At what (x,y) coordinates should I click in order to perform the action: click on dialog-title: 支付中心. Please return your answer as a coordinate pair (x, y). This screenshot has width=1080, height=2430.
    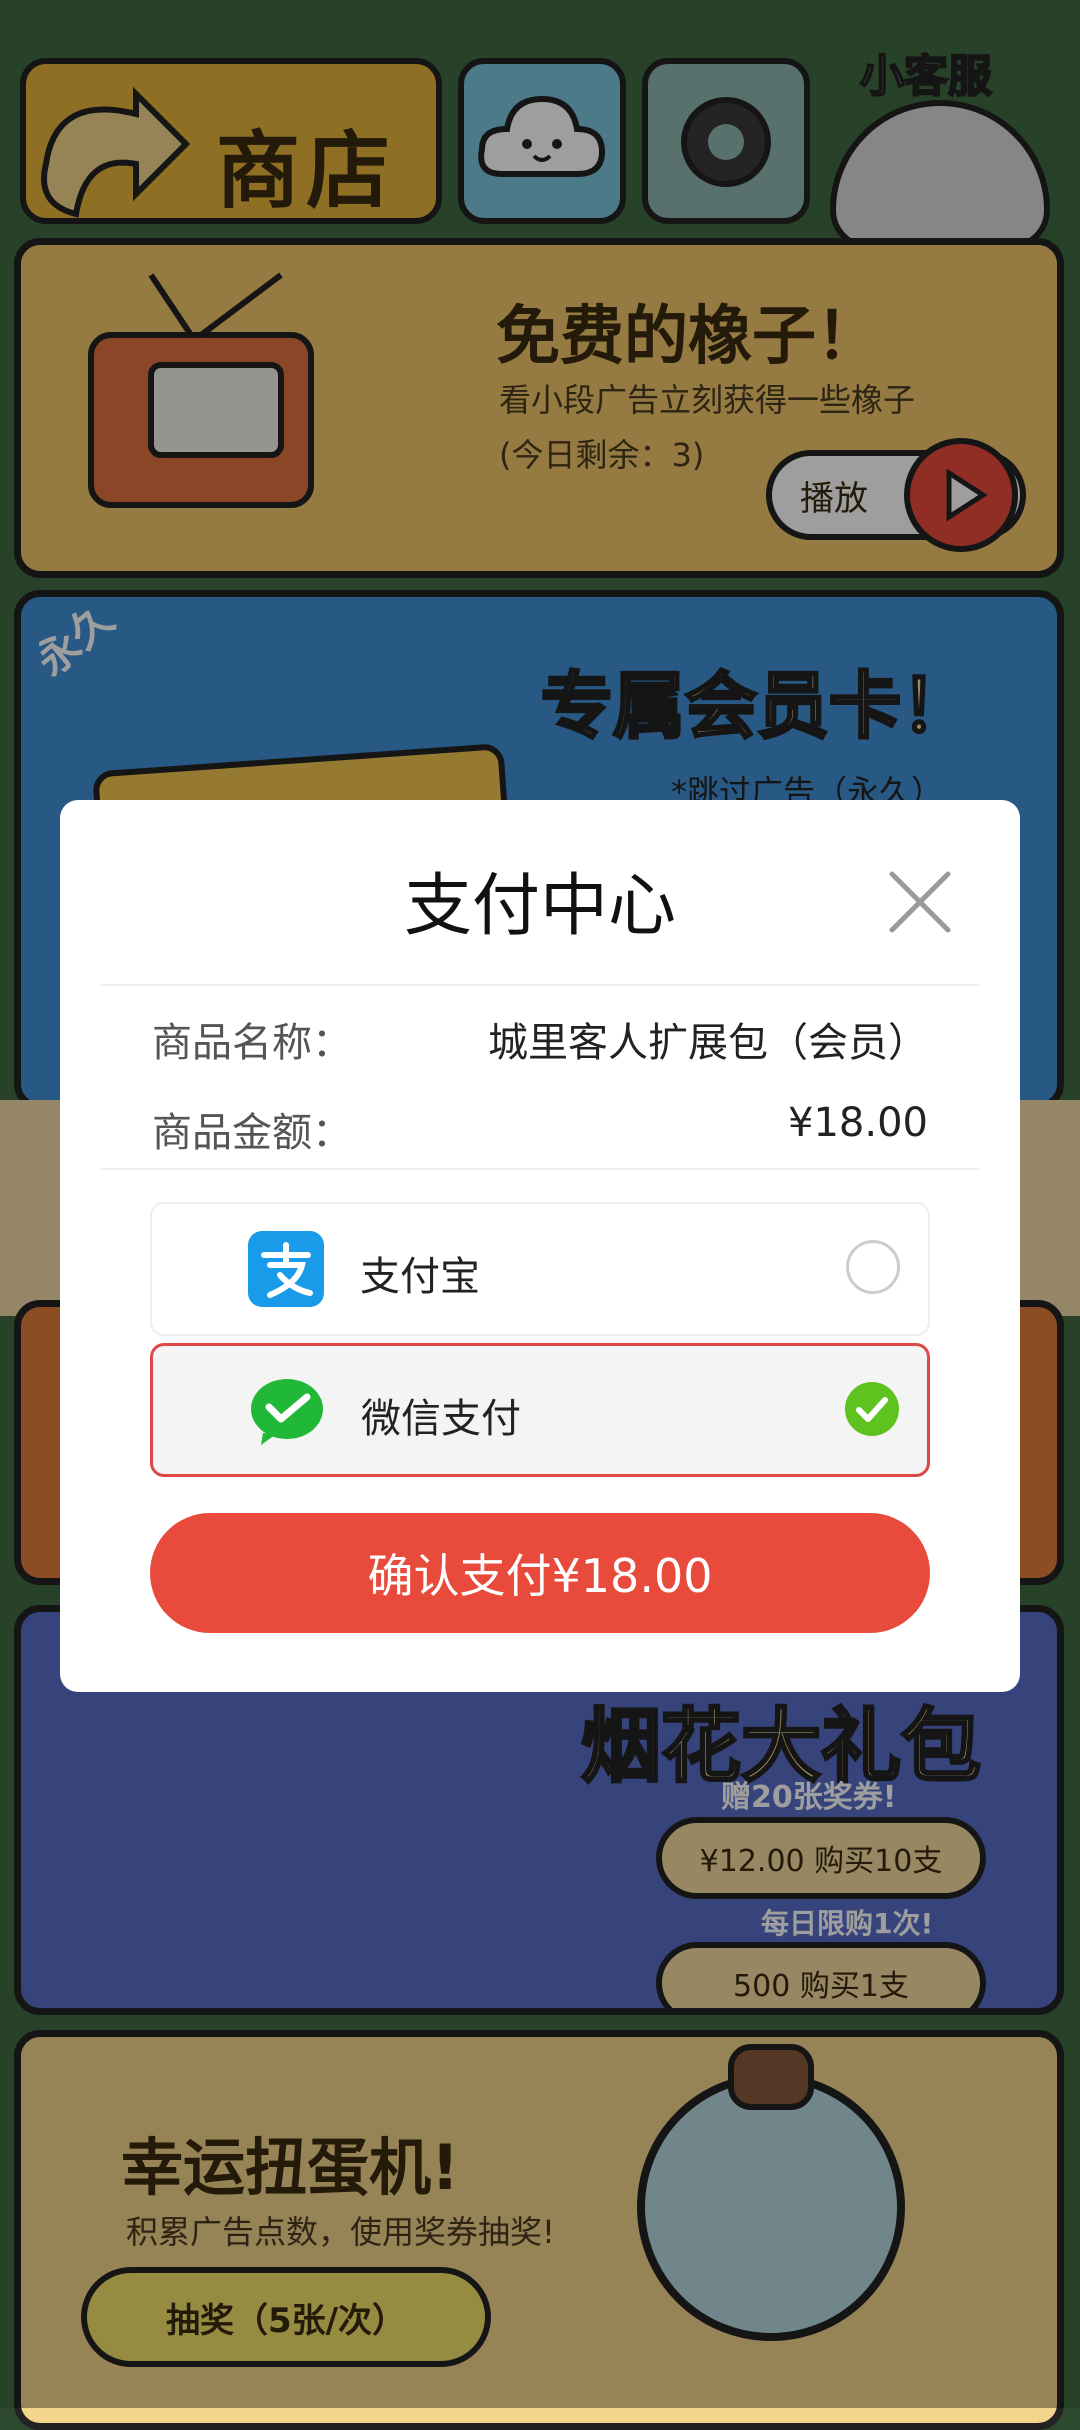
    Looking at the image, I should click on (539, 906).